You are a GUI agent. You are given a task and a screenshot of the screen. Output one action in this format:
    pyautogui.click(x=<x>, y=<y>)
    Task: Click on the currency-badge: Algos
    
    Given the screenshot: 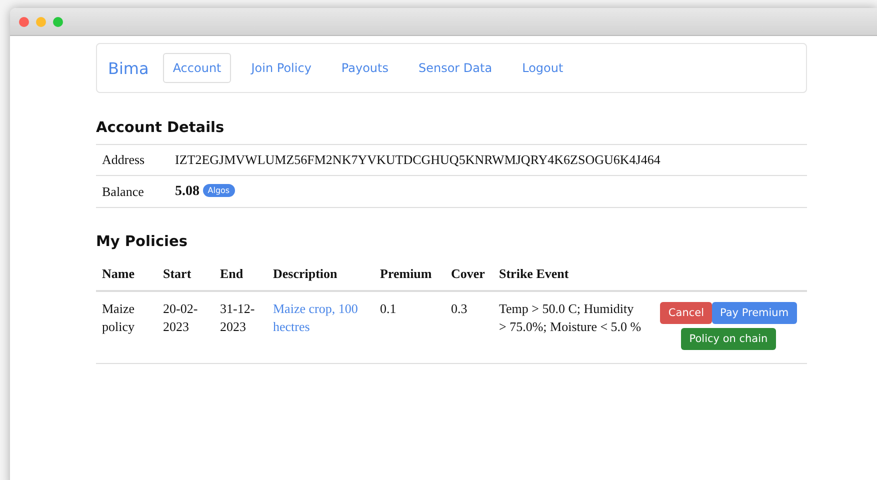 What is the action you would take?
    pyautogui.click(x=218, y=190)
    